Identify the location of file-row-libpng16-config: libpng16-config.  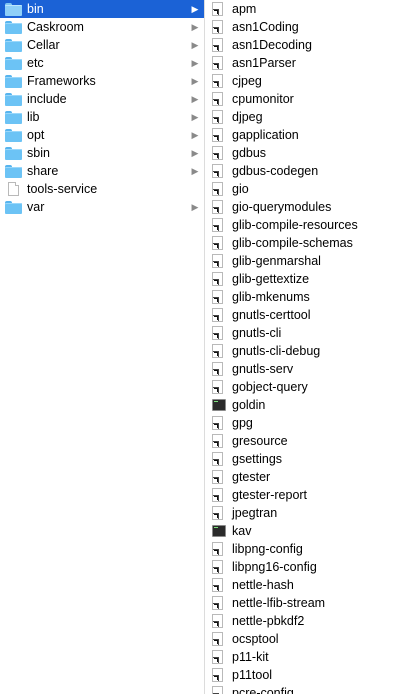
(304, 567).